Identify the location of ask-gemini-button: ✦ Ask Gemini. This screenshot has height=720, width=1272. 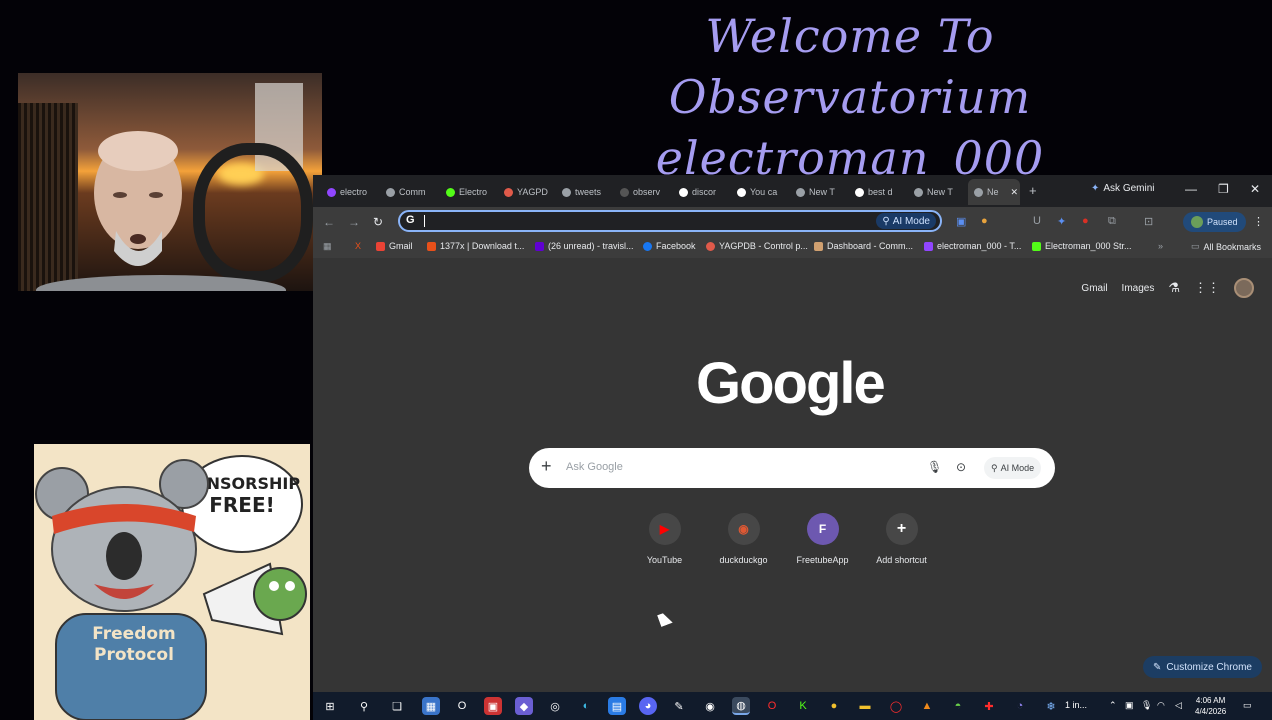
(1123, 188).